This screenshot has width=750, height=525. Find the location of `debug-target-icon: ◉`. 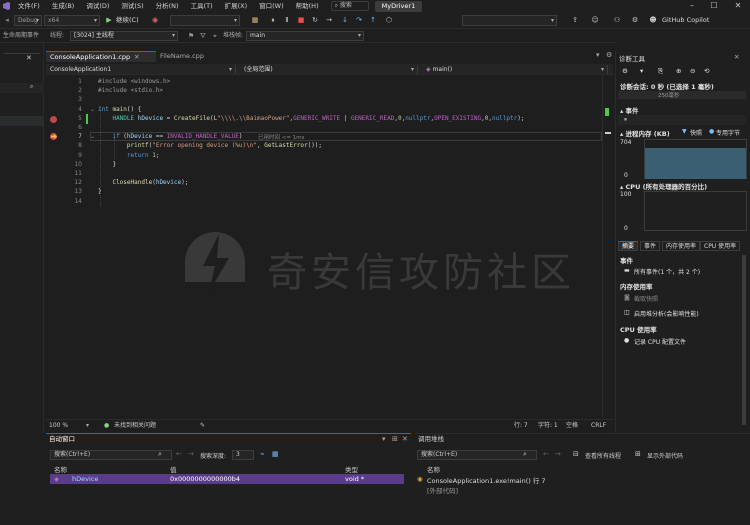

debug-target-icon: ◉ is located at coordinates (155, 20).